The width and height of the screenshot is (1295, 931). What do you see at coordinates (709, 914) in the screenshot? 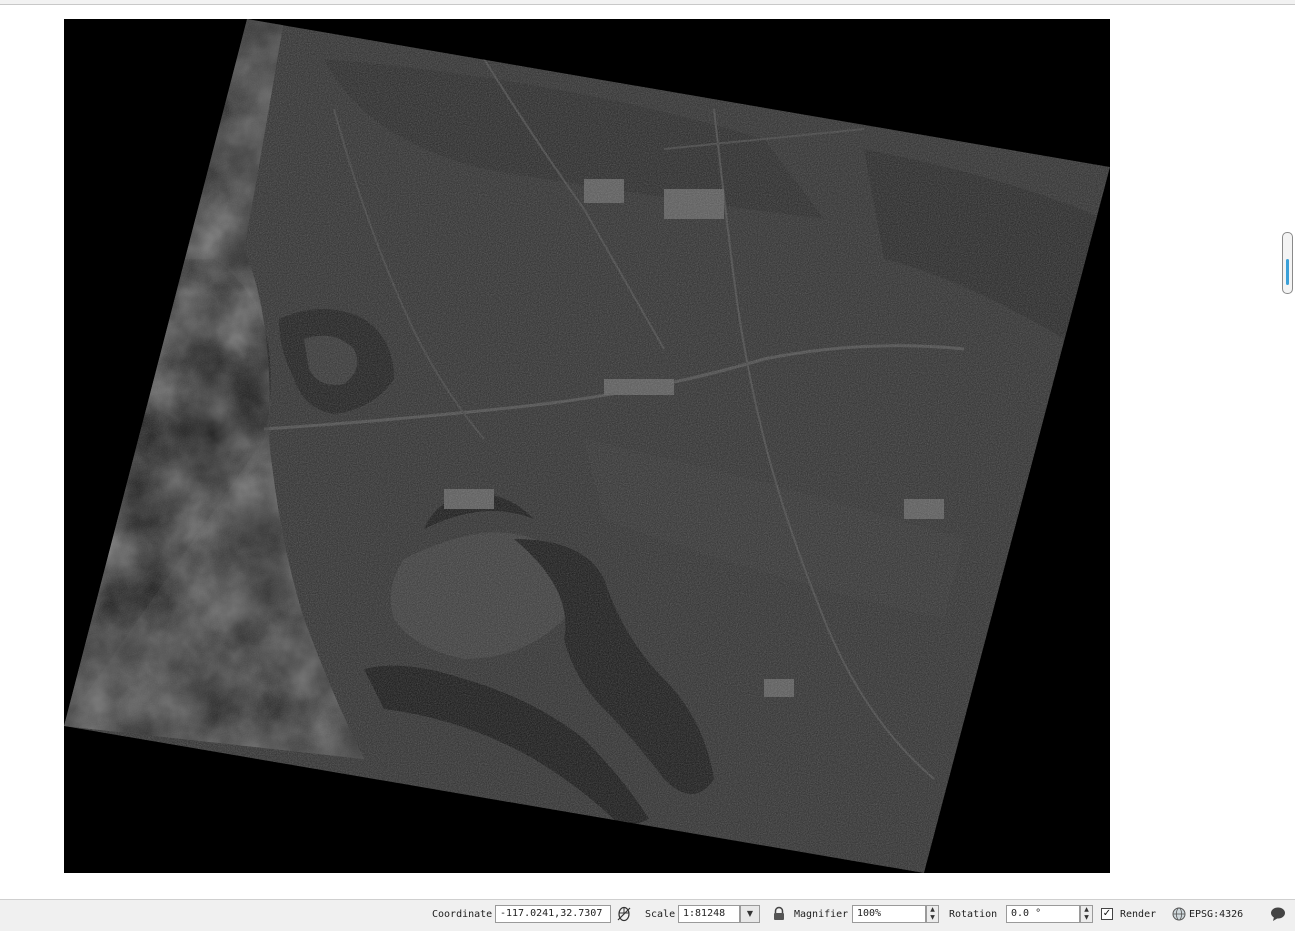
I see `scale-field: 1:81248` at bounding box center [709, 914].